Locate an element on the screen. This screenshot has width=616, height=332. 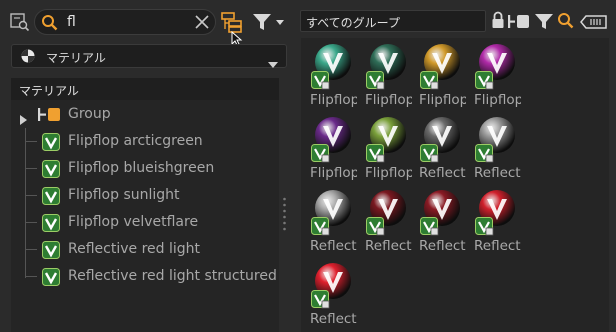
chevron-down-icon is located at coordinates (273, 62).